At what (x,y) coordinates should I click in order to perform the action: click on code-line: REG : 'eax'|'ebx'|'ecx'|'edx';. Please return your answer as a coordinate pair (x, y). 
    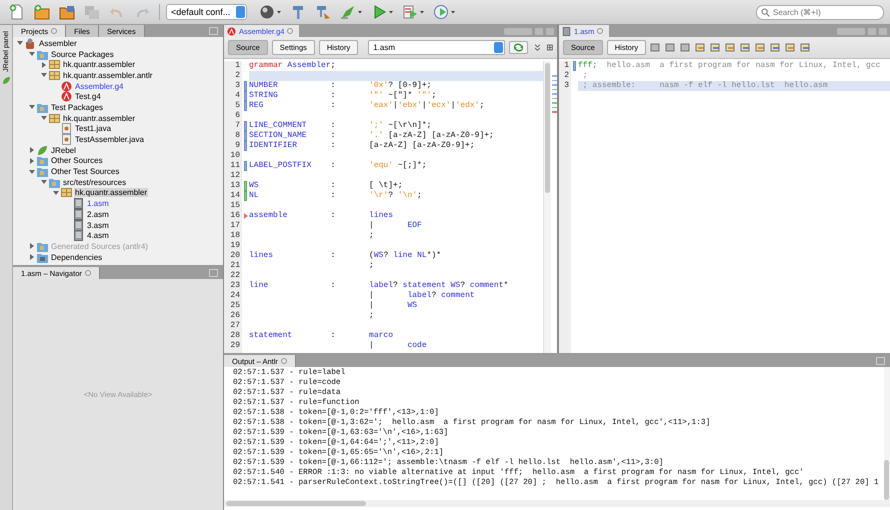
    Looking at the image, I should click on (366, 105).